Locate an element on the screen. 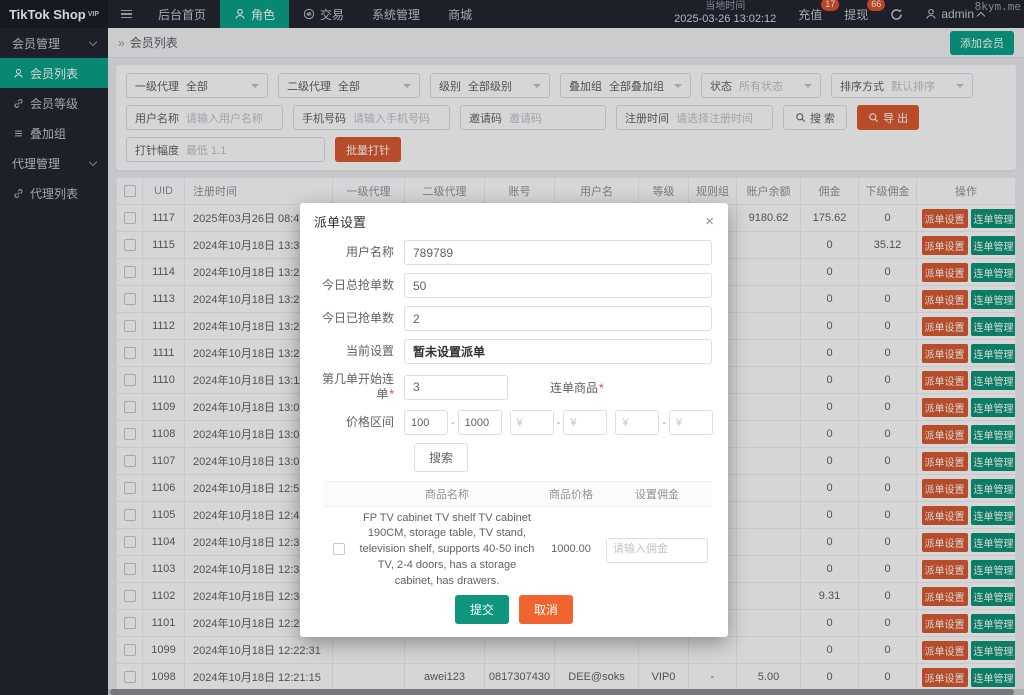  commission-input: 请输入佣金 is located at coordinates (657, 550).